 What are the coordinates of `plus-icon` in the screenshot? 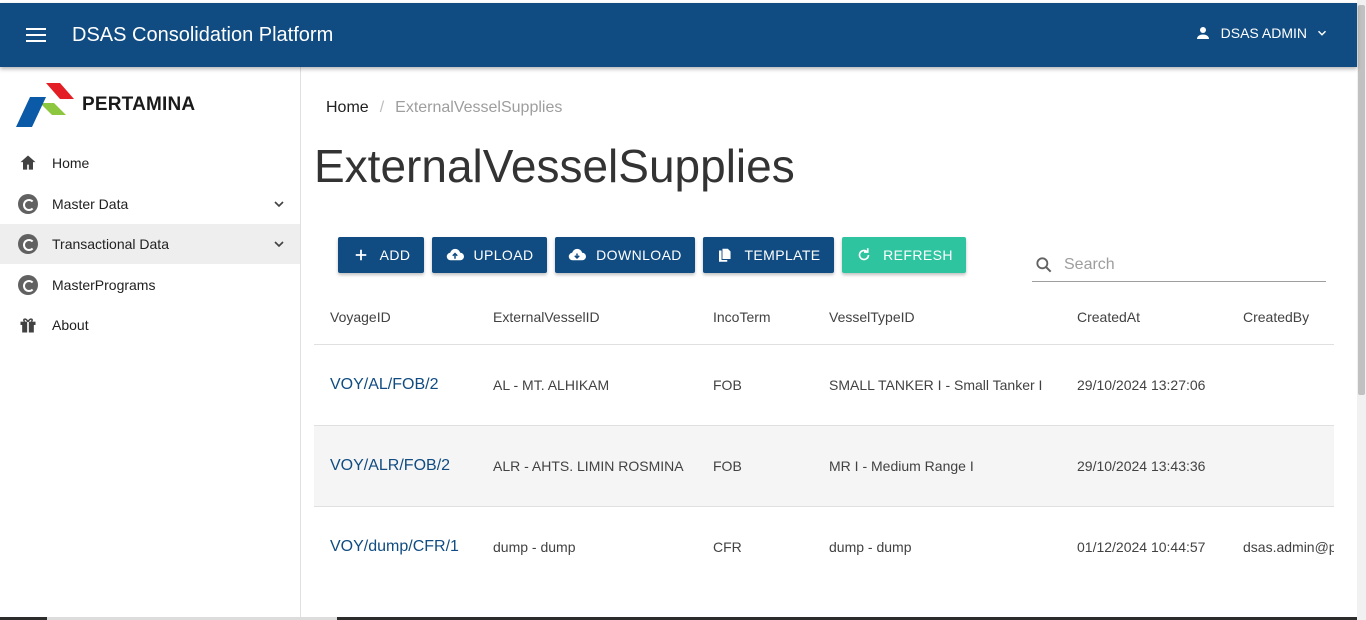 It's located at (360, 255).